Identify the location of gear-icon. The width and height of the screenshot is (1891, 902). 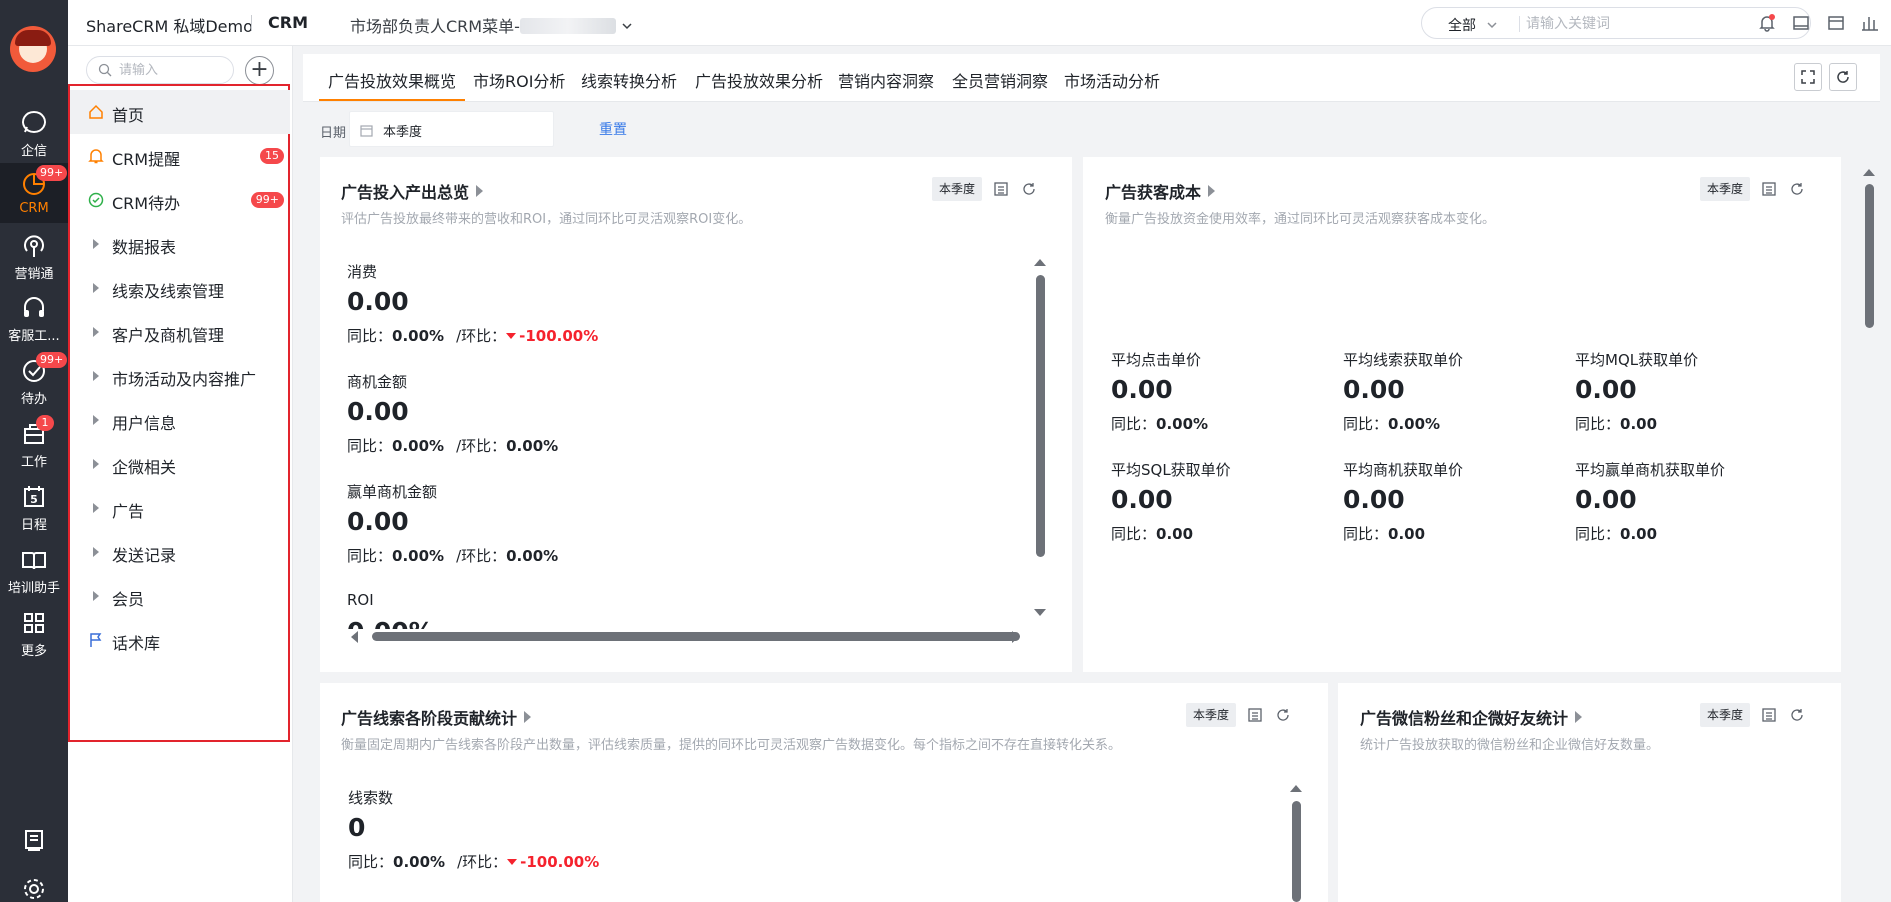
(34, 889).